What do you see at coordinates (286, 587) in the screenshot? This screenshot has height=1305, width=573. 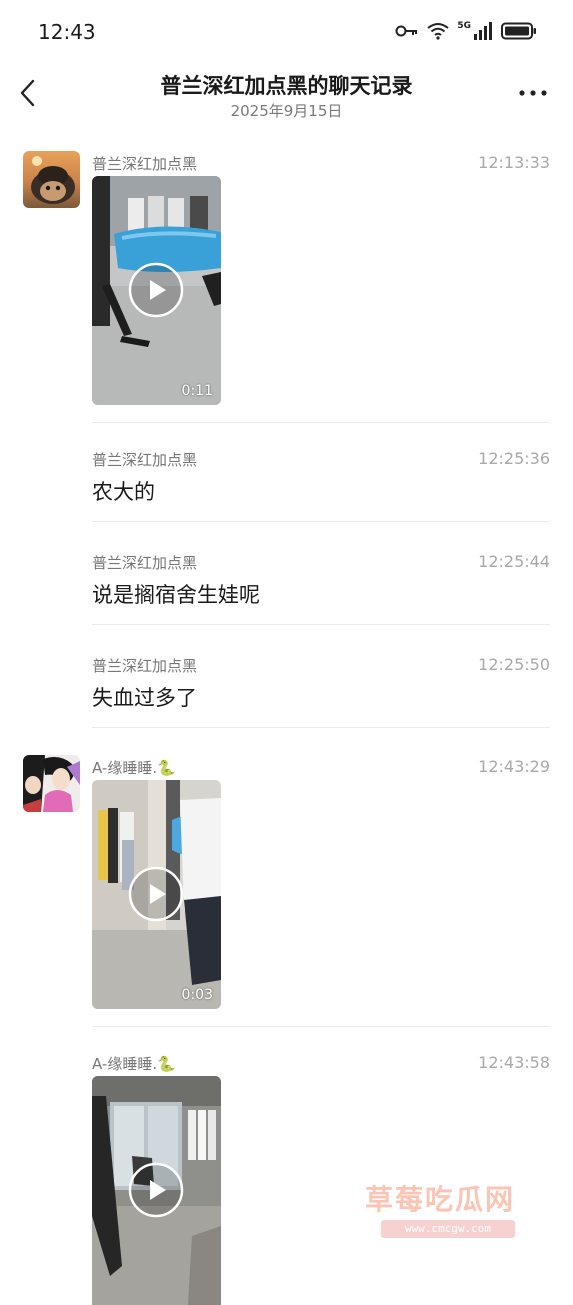 I see `message-item: 普兰深红加点黑 12:25:44 说是搁宿舍生娃呢` at bounding box center [286, 587].